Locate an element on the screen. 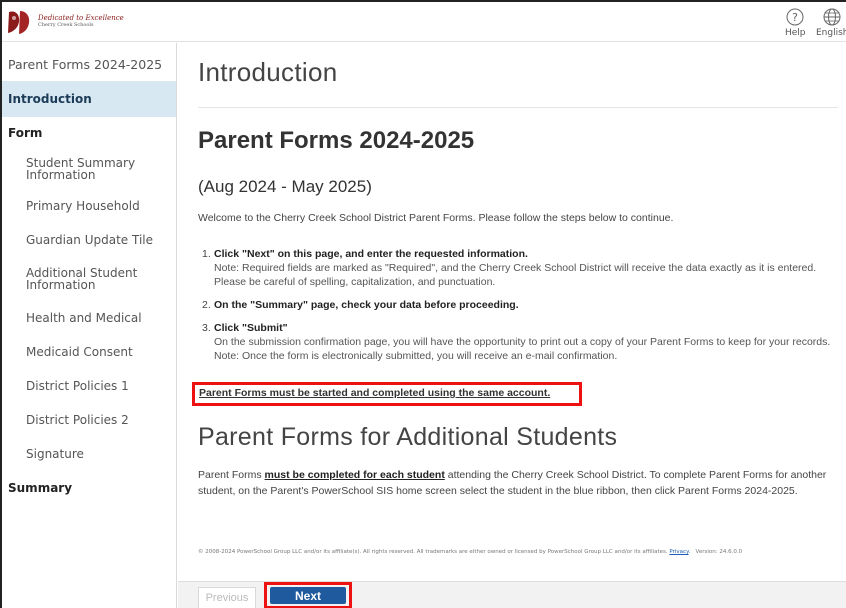 Image resolution: width=846 pixels, height=608 pixels. step-number: 1. is located at coordinates (206, 254).